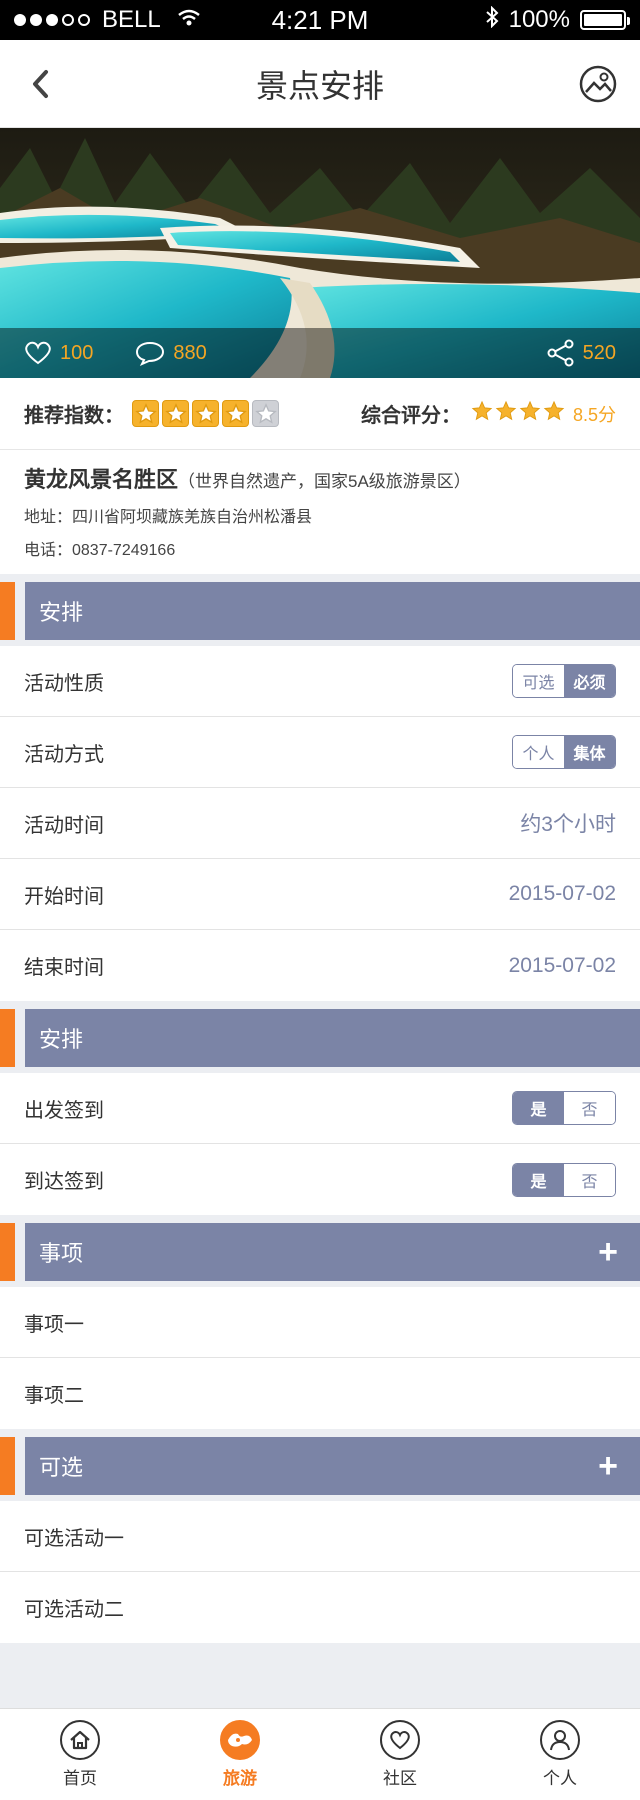 The width and height of the screenshot is (640, 1800). I want to click on checkin-list: 出发签到 是 否 到达签到 是 否, so click(320, 1144).